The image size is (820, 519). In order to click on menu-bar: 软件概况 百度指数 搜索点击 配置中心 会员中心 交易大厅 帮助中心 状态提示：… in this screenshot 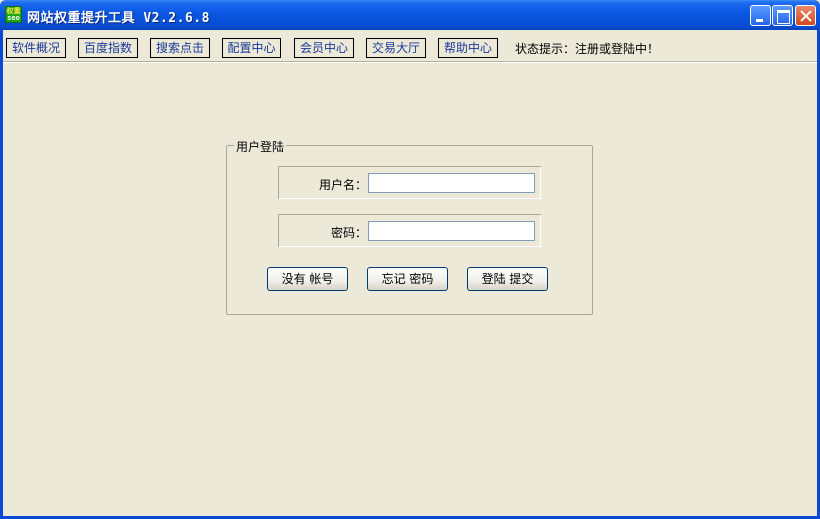, I will do `click(410, 46)`.